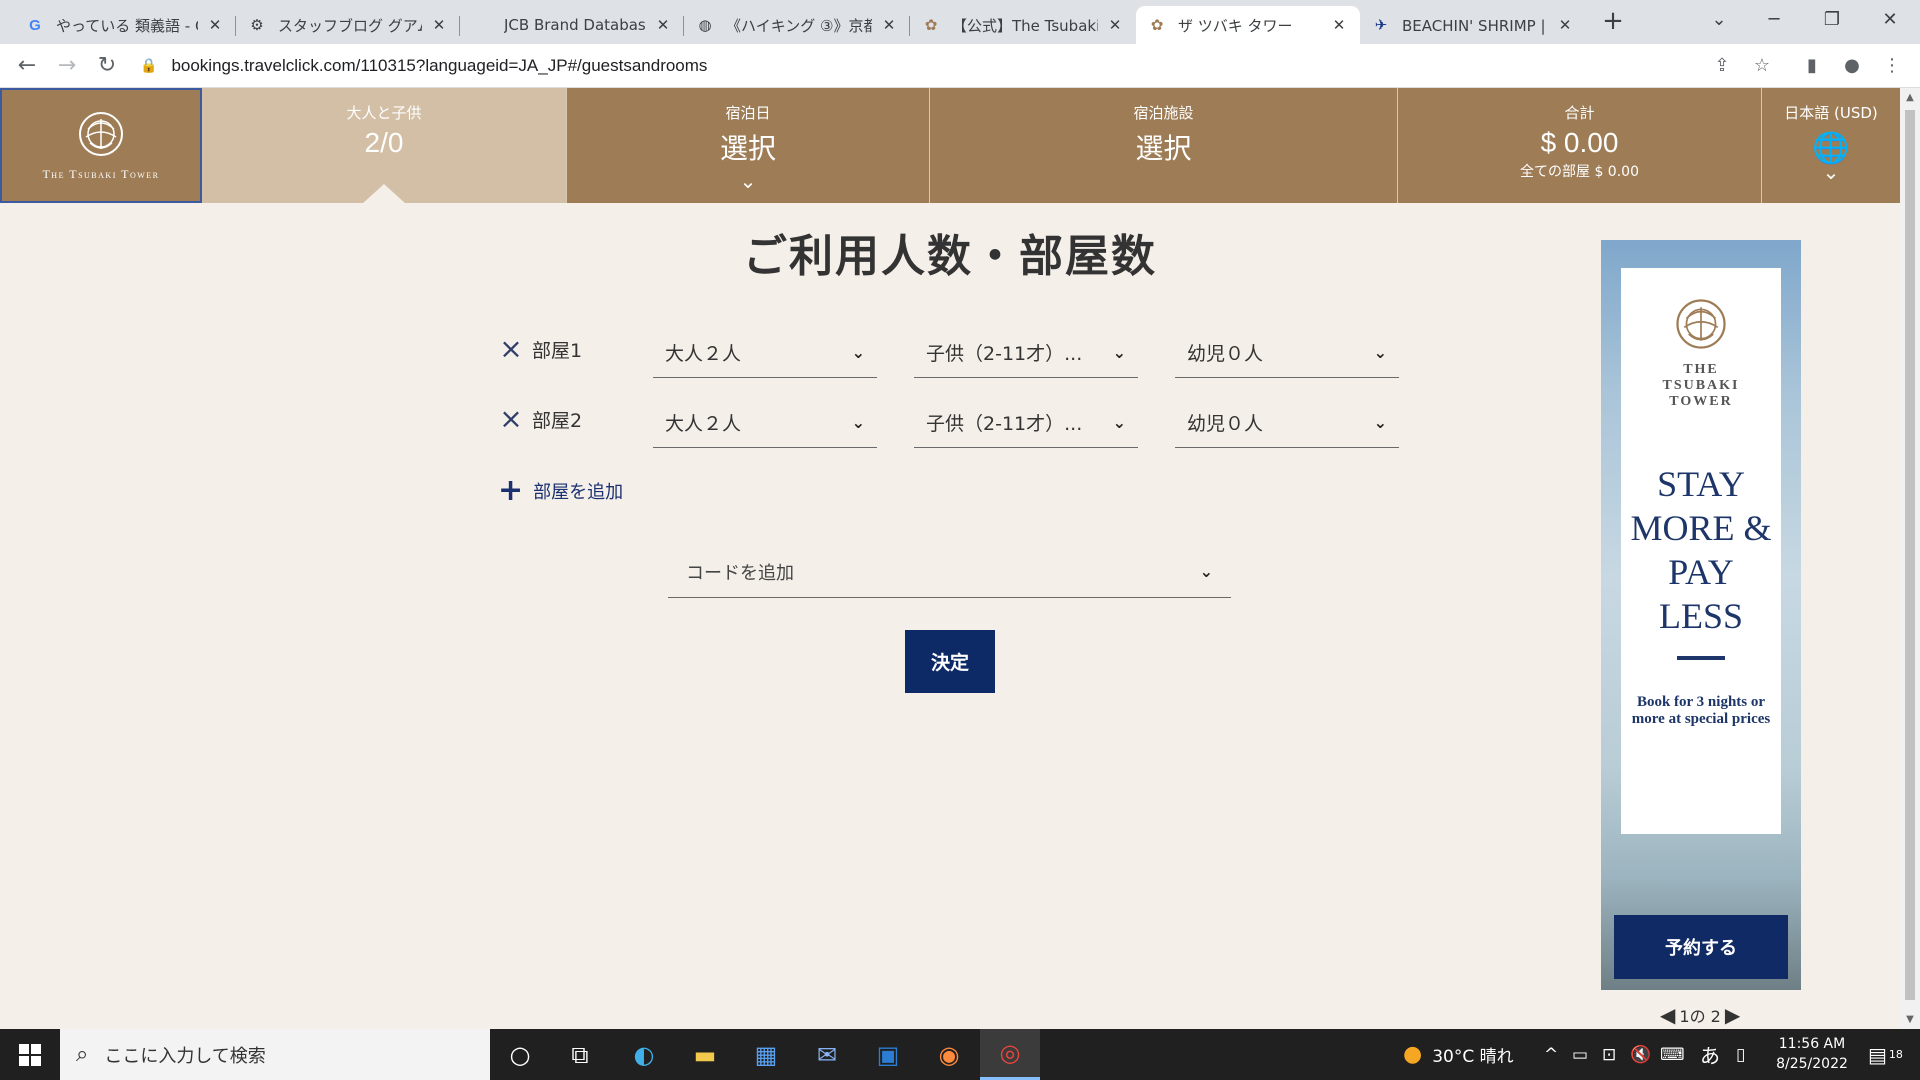 The height and width of the screenshot is (1080, 1920). I want to click on keyboard-icon: ⌨, so click(1672, 1054).